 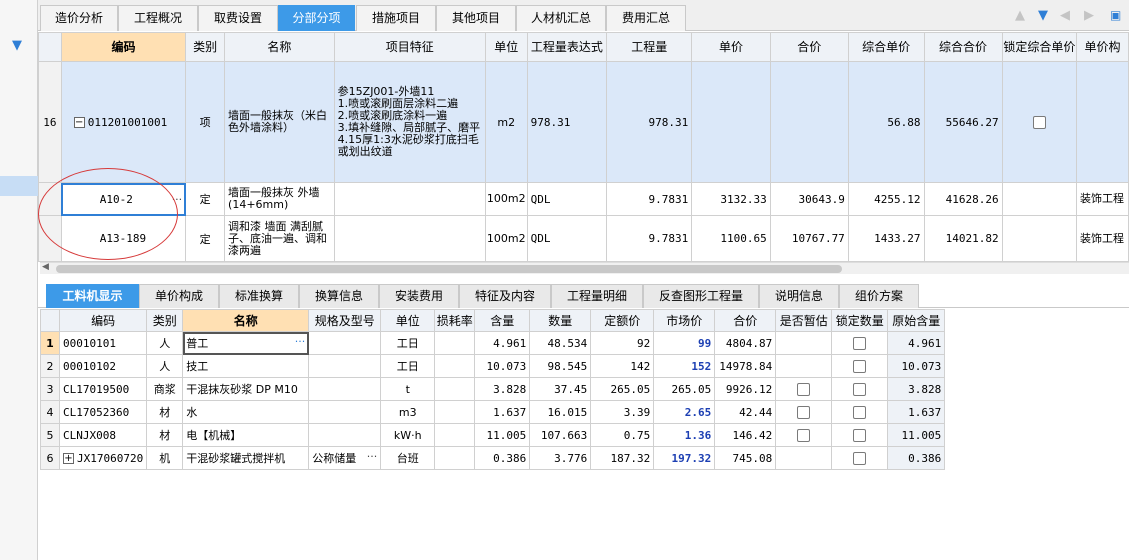 I want to click on header-price: 单价, so click(x=731, y=47).